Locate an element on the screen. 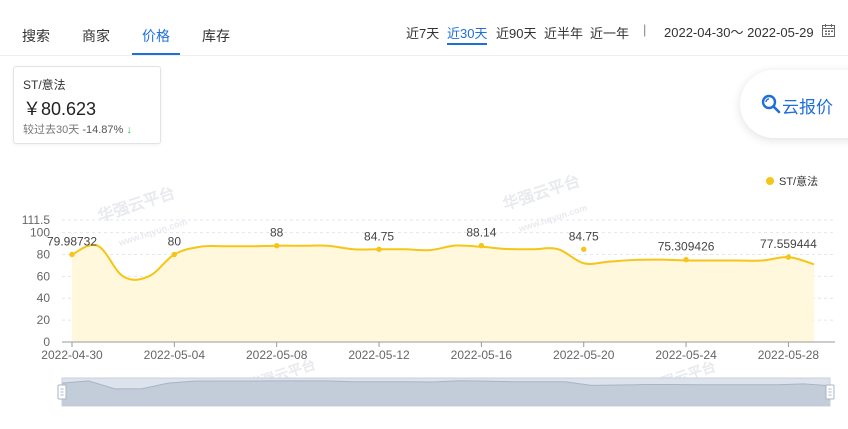  zoom-slider is located at coordinates (446, 392).